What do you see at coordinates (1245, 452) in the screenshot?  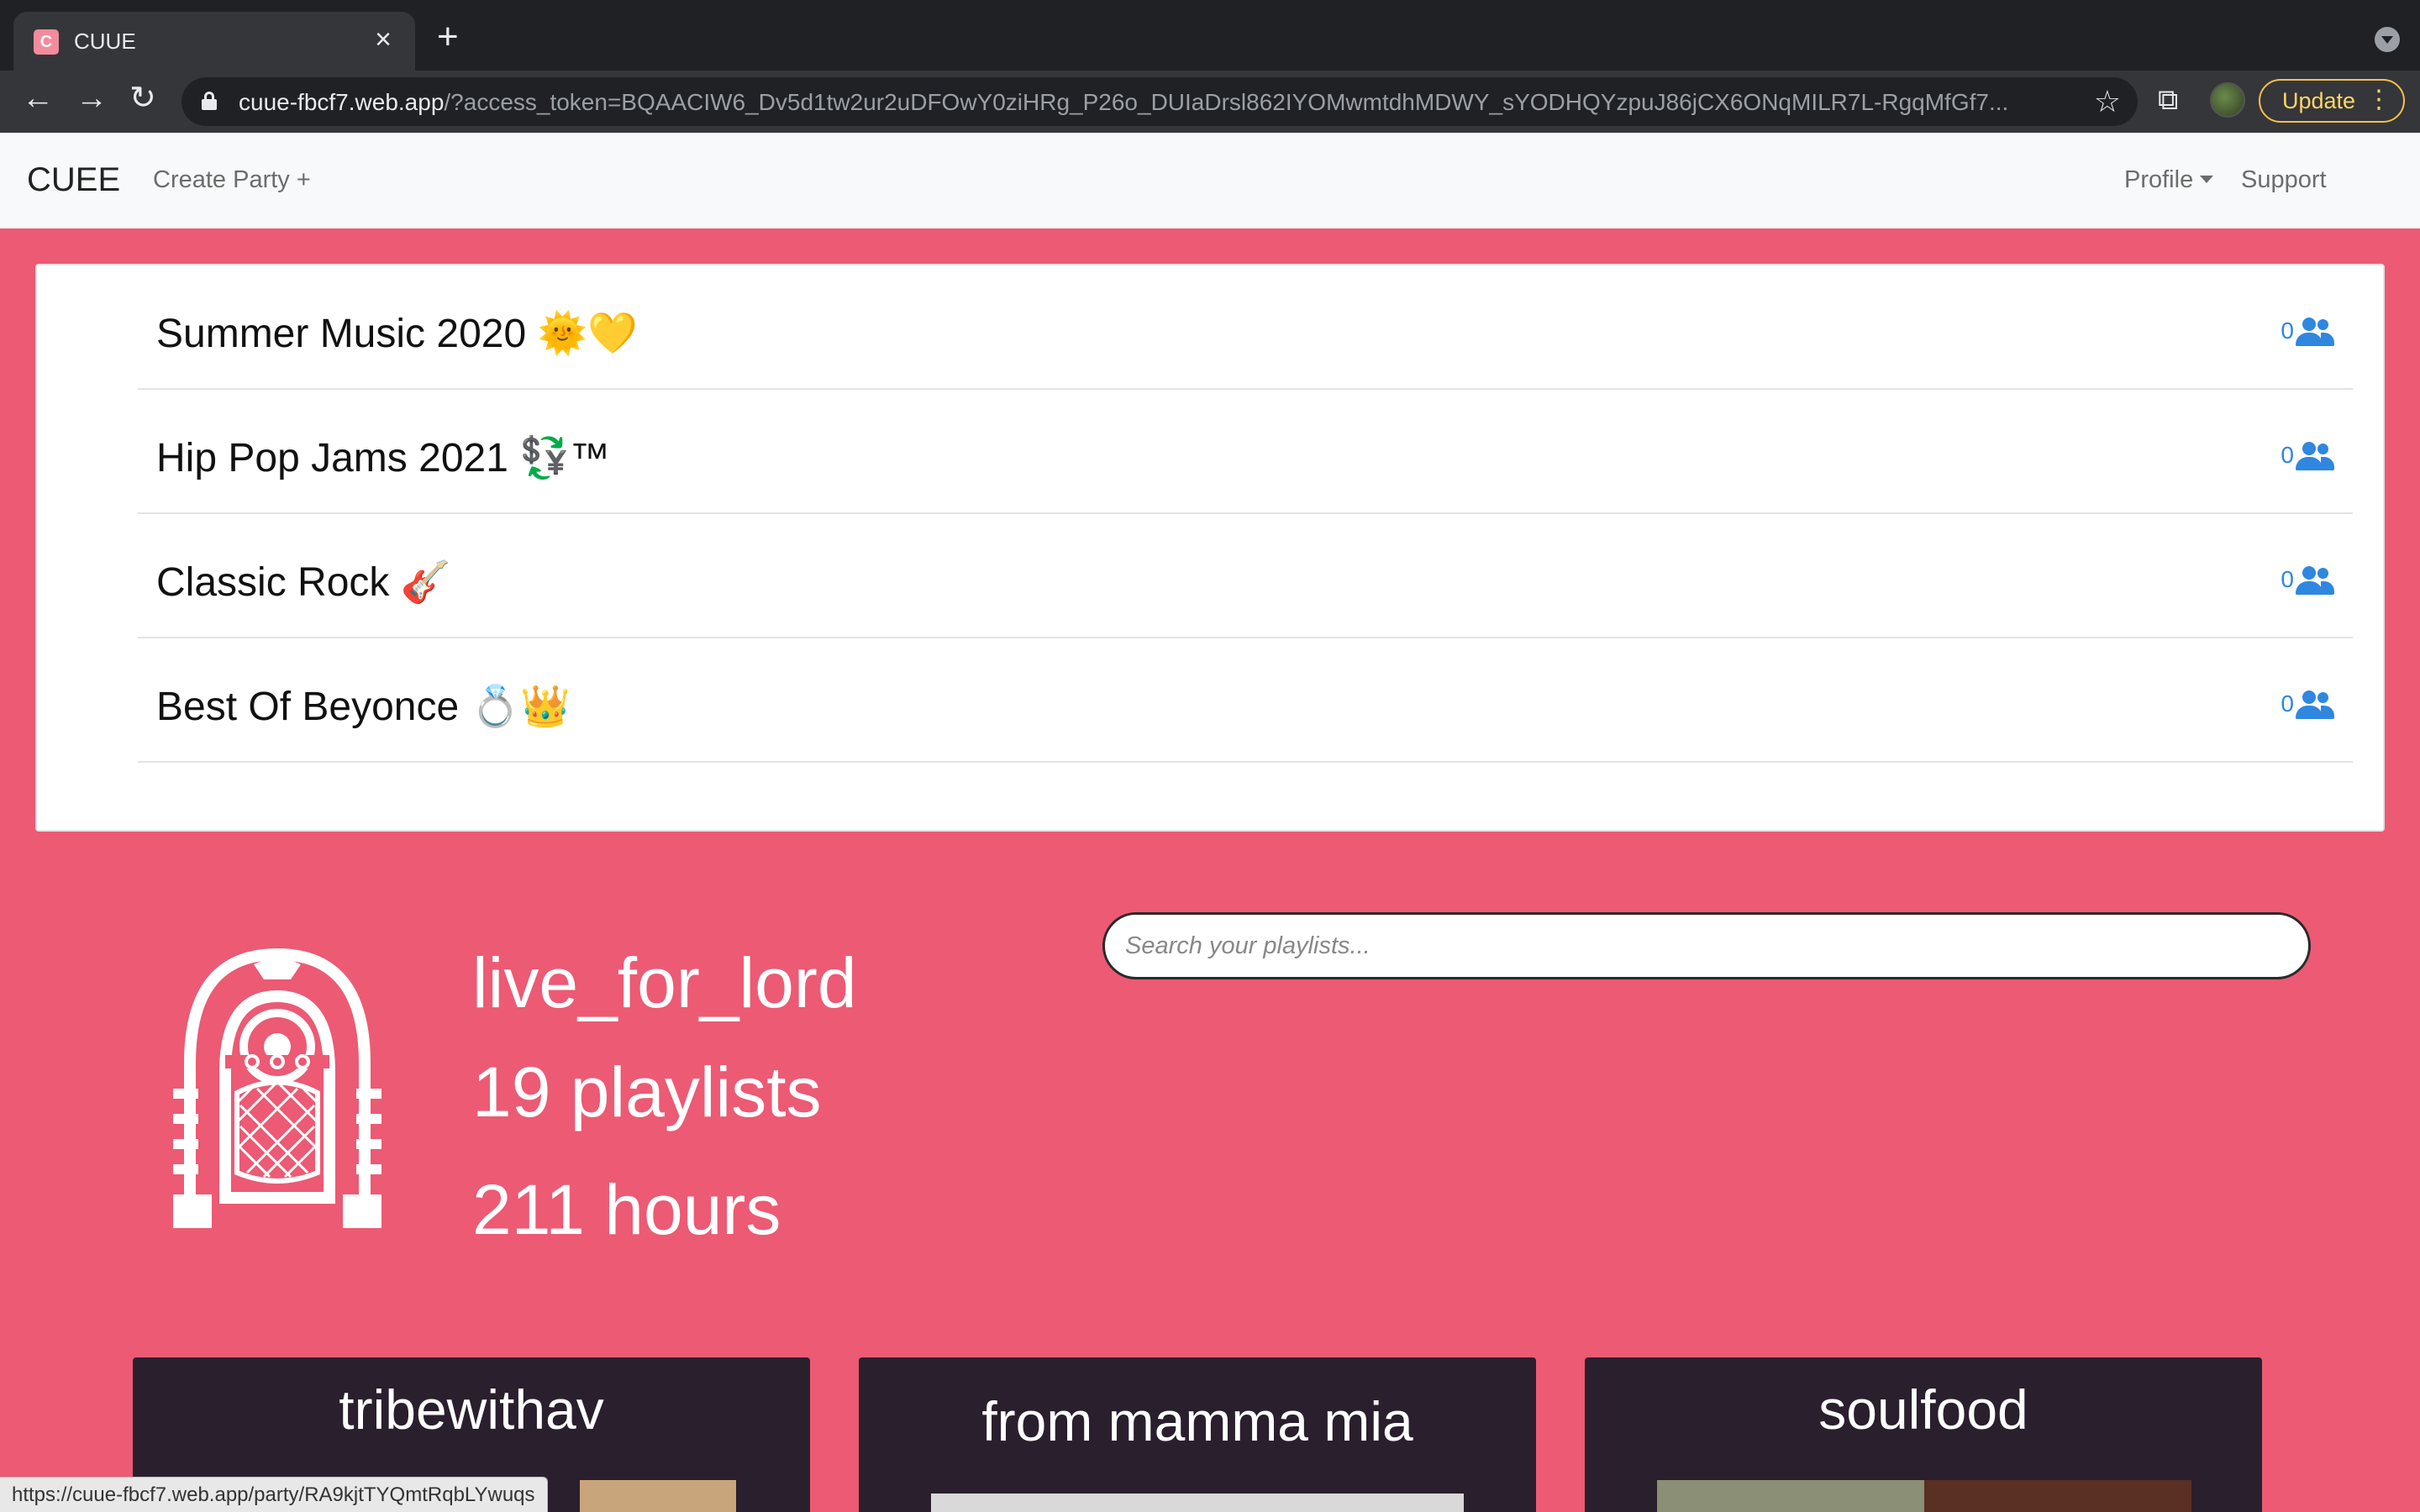 I see `party-row: Hip Pop Jams 2021 💱™ 0` at bounding box center [1245, 452].